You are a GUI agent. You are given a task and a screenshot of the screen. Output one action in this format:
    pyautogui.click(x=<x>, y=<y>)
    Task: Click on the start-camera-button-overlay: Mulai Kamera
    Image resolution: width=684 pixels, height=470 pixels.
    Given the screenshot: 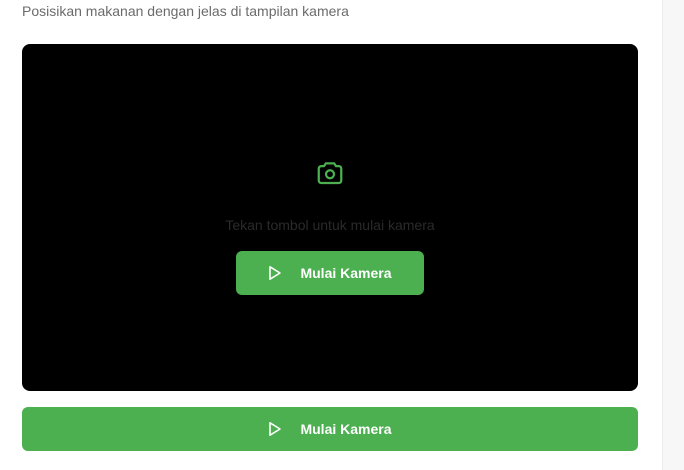 What is the action you would take?
    pyautogui.click(x=330, y=273)
    